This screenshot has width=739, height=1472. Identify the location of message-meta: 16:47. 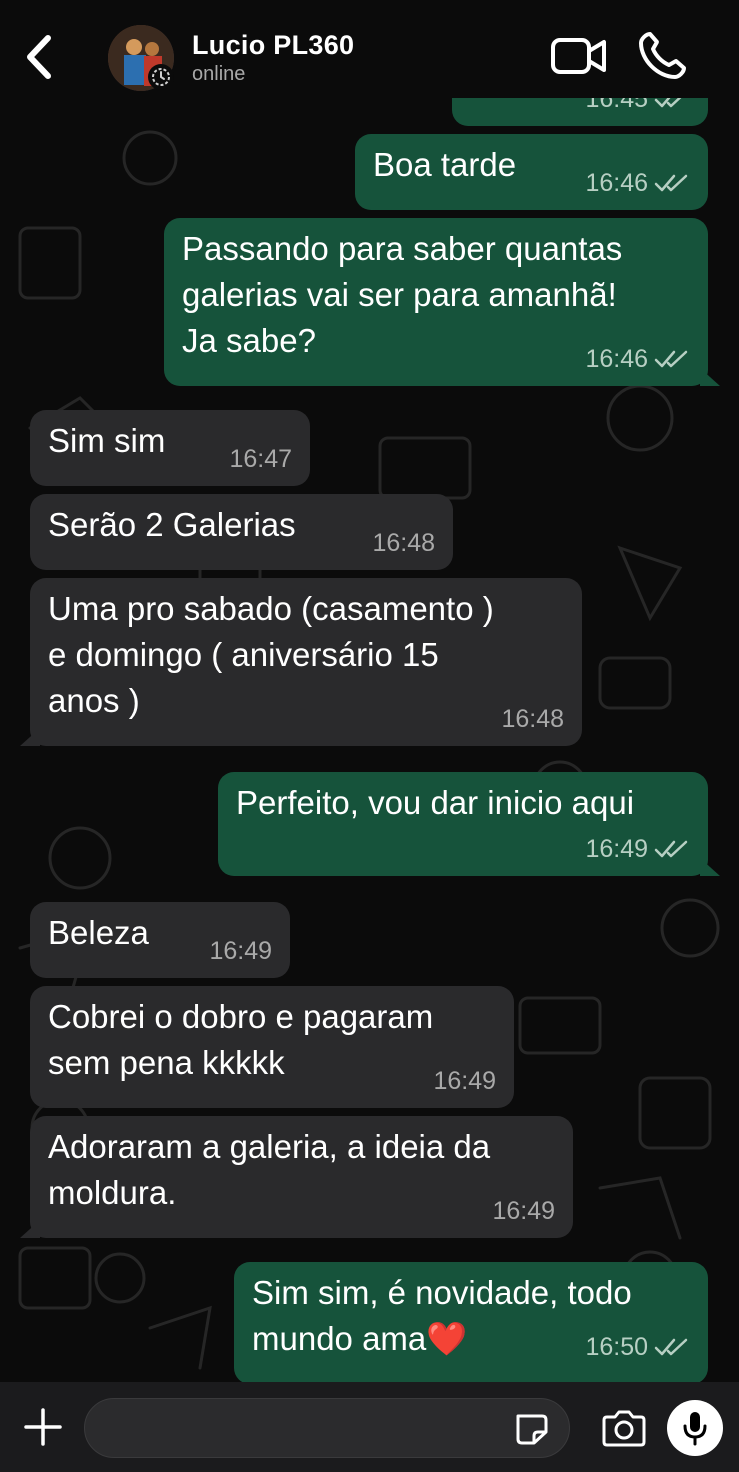
(260, 459).